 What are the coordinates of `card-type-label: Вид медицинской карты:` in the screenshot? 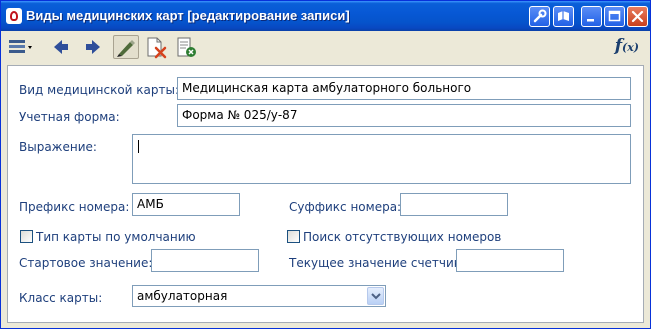 It's located at (99, 90).